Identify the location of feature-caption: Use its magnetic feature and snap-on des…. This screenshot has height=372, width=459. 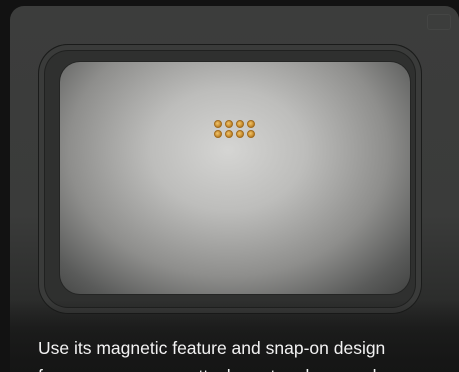
(248, 353).